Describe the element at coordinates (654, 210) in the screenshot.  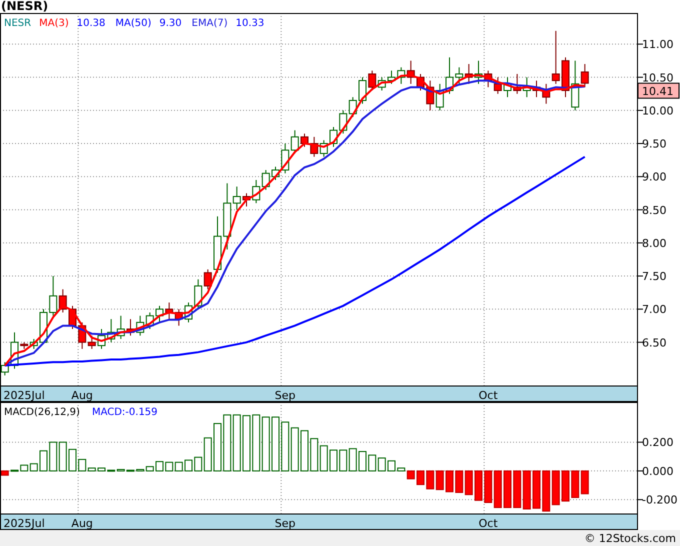
I see `axis-label: 8.50` at that location.